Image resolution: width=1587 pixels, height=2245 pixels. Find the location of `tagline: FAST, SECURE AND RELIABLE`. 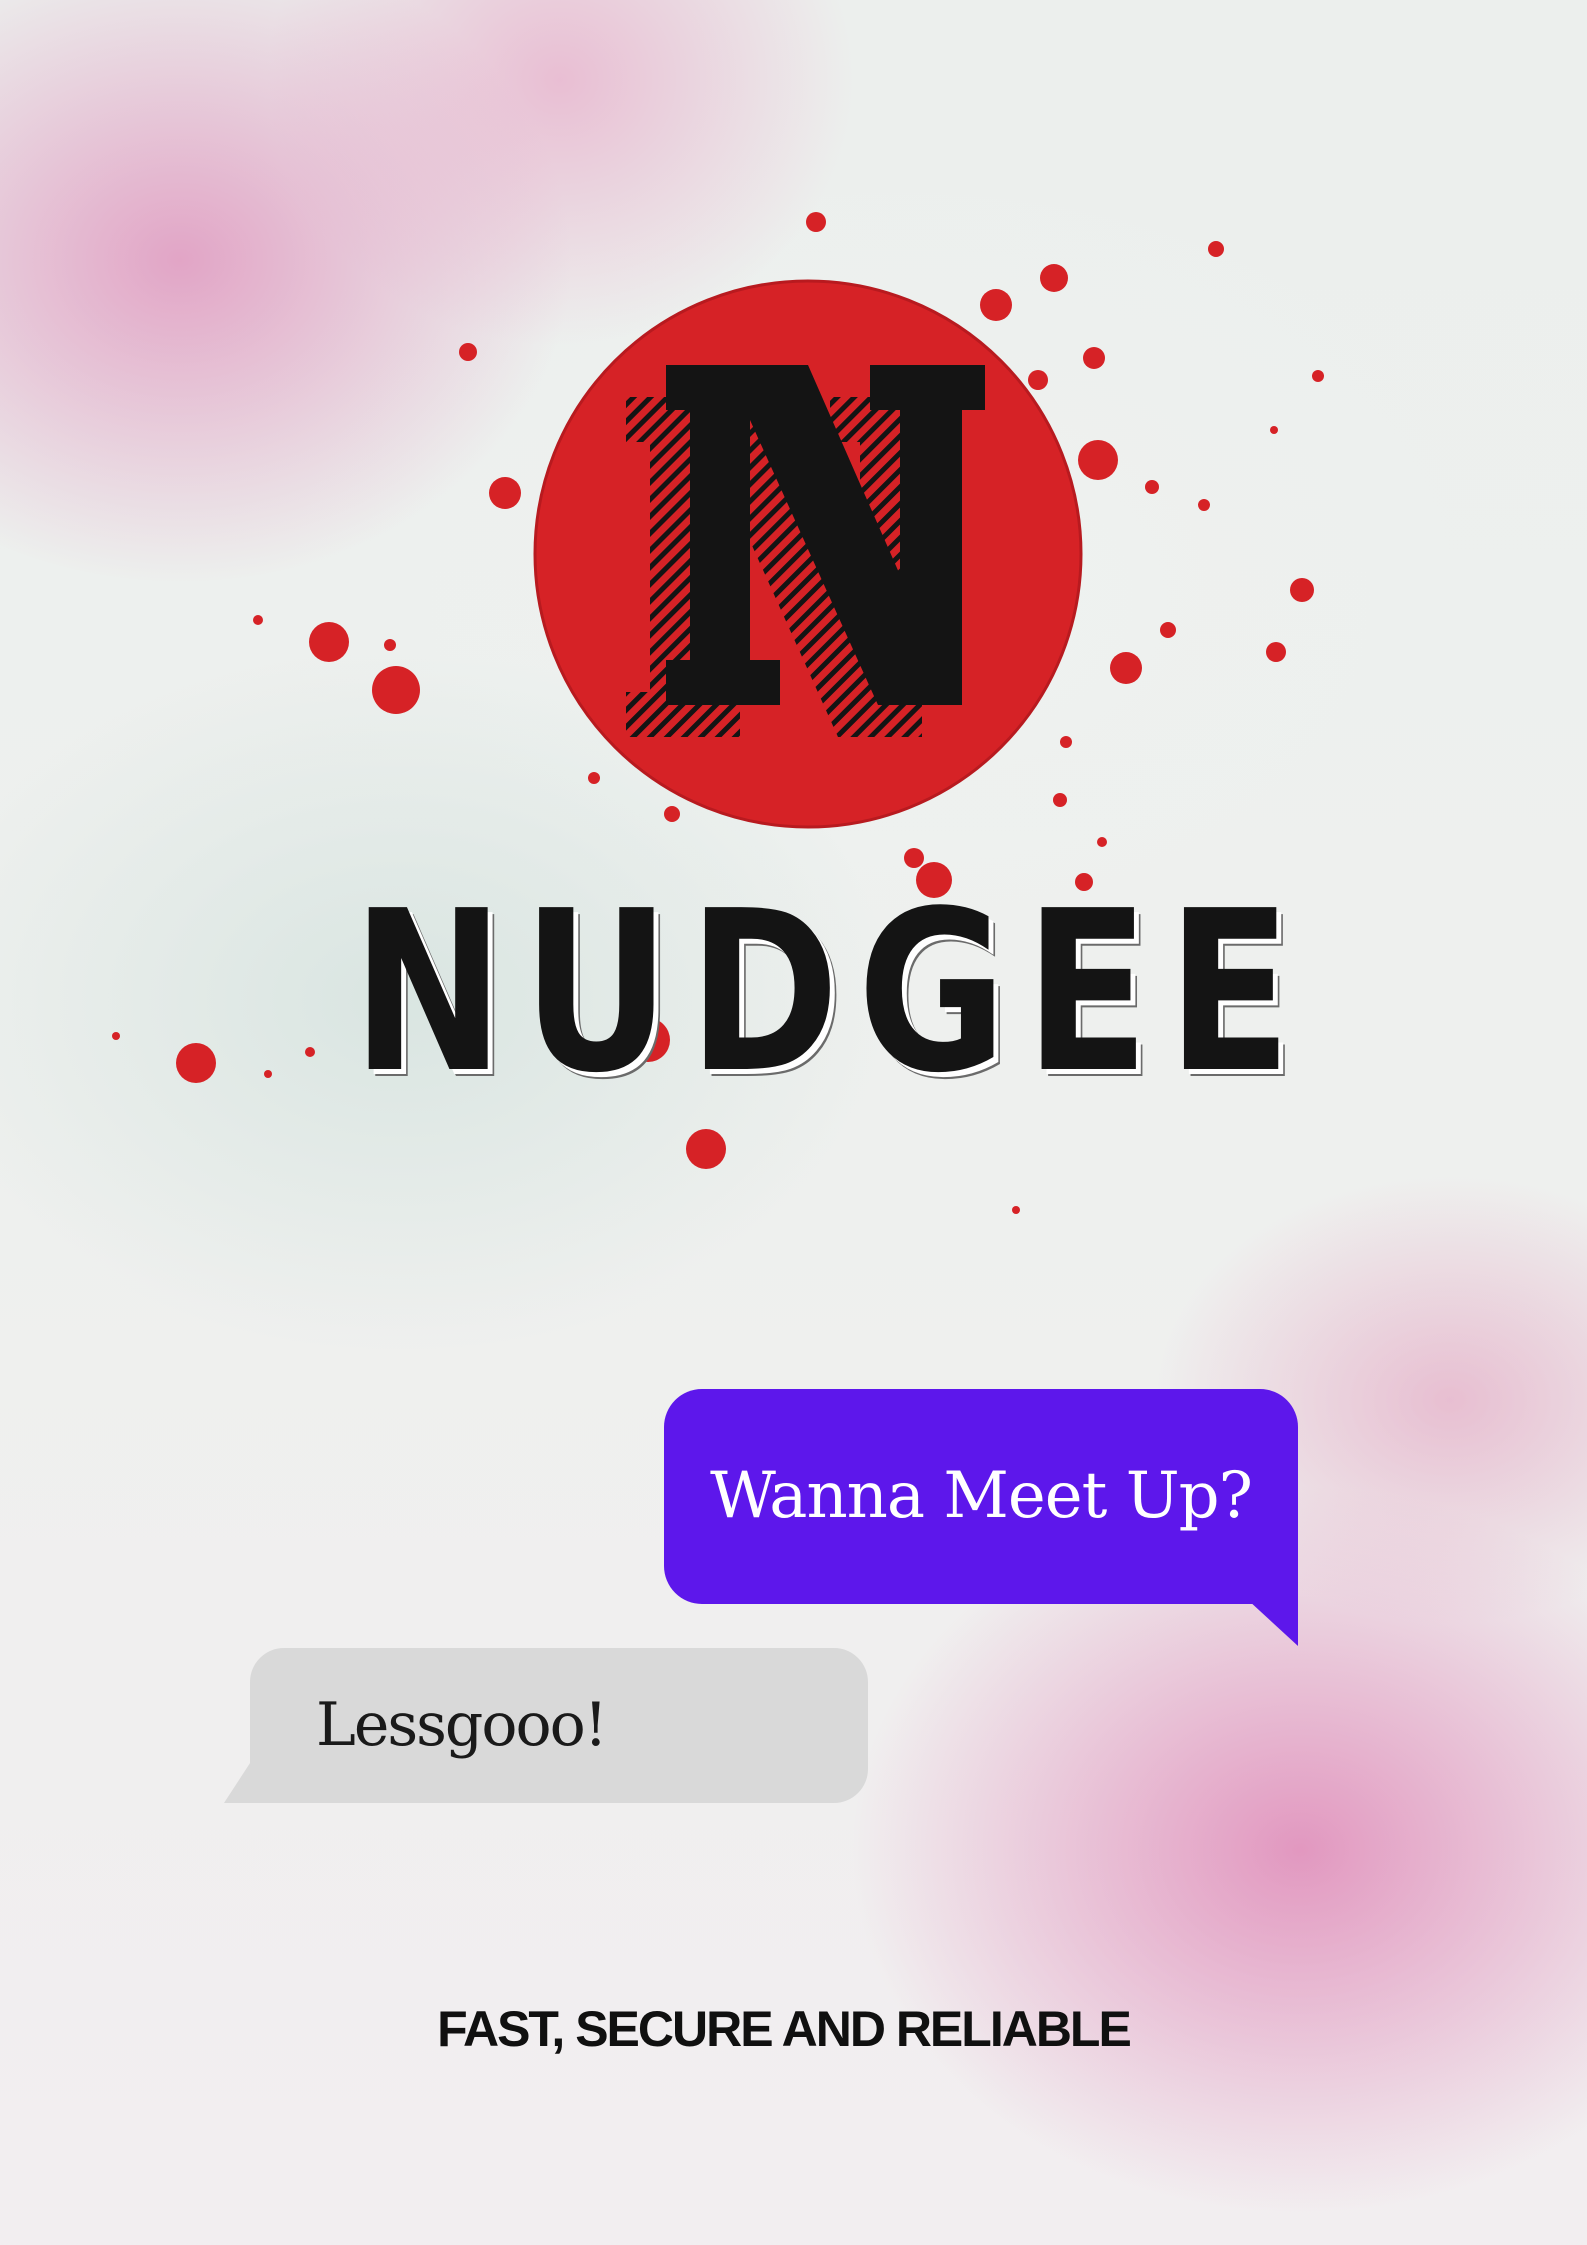

tagline: FAST, SECURE AND RELIABLE is located at coordinates (784, 2029).